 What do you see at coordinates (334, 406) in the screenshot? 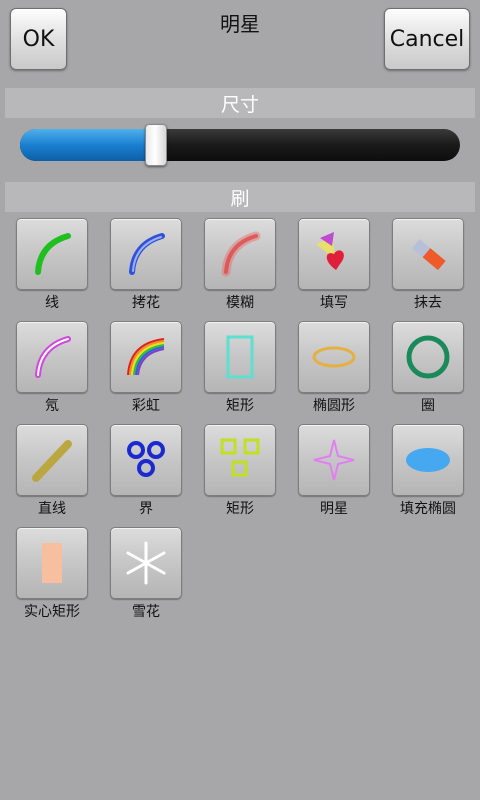
I see `brush-label: 椭圆形` at bounding box center [334, 406].